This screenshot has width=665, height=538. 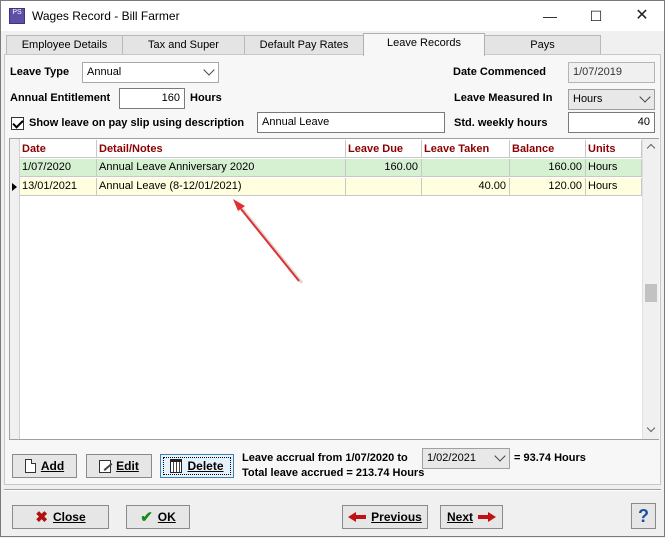 I want to click on ok-button: ✔ OK, so click(x=158, y=517).